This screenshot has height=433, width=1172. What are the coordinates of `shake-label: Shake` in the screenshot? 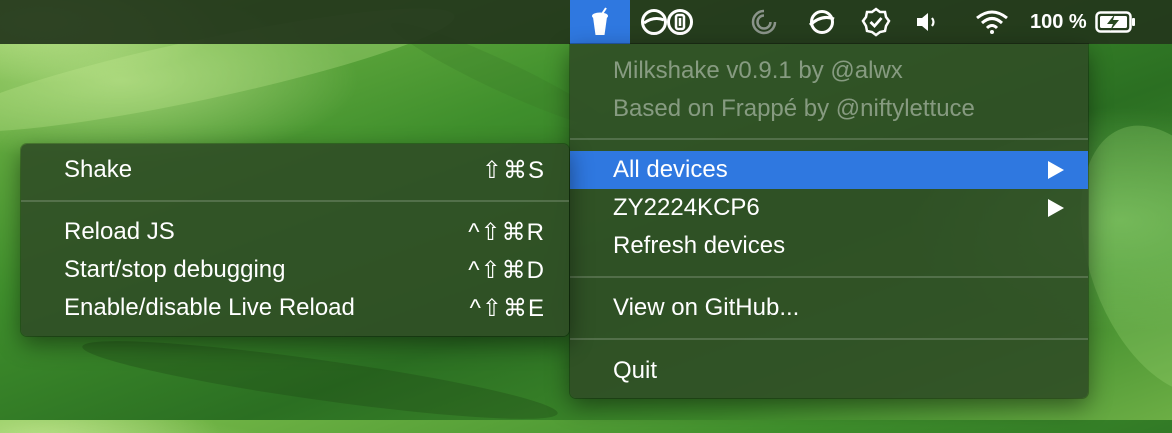 It's located at (98, 169).